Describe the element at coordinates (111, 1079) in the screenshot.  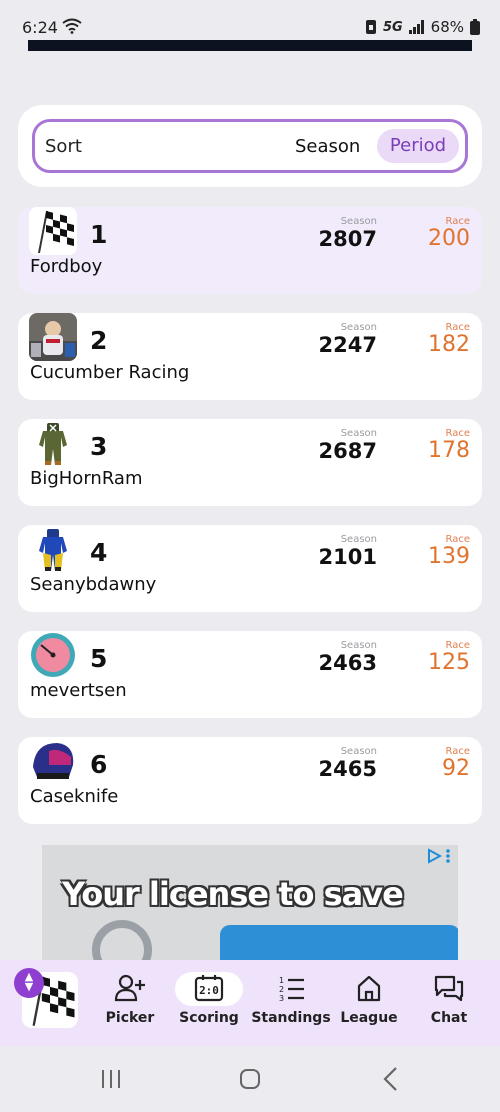
I see `recent-apps-icon` at that location.